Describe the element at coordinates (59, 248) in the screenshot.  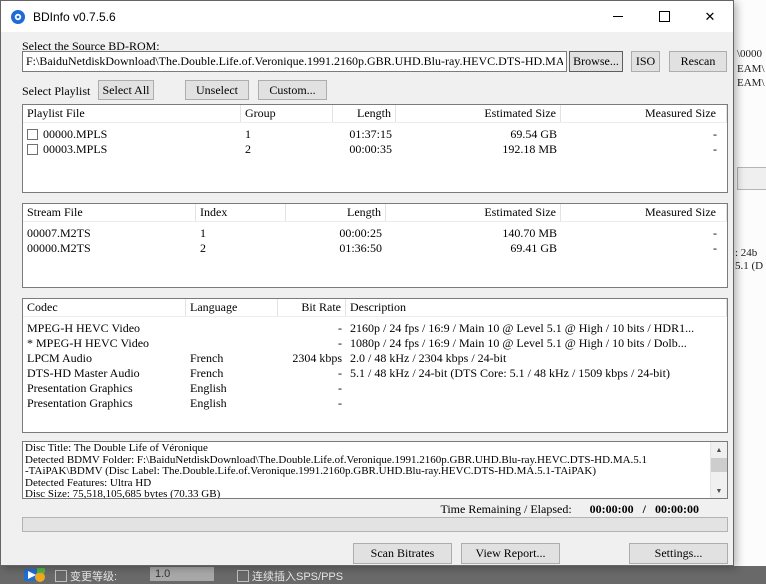
I see `stream-row-cell: 00000.M2TS` at that location.